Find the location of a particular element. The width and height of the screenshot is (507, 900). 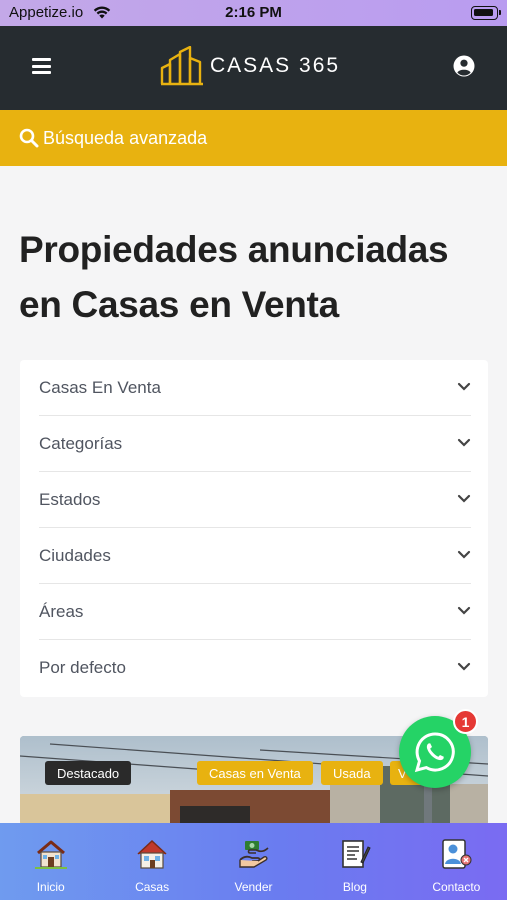

nav-label: Contacto is located at coordinates (456, 887).